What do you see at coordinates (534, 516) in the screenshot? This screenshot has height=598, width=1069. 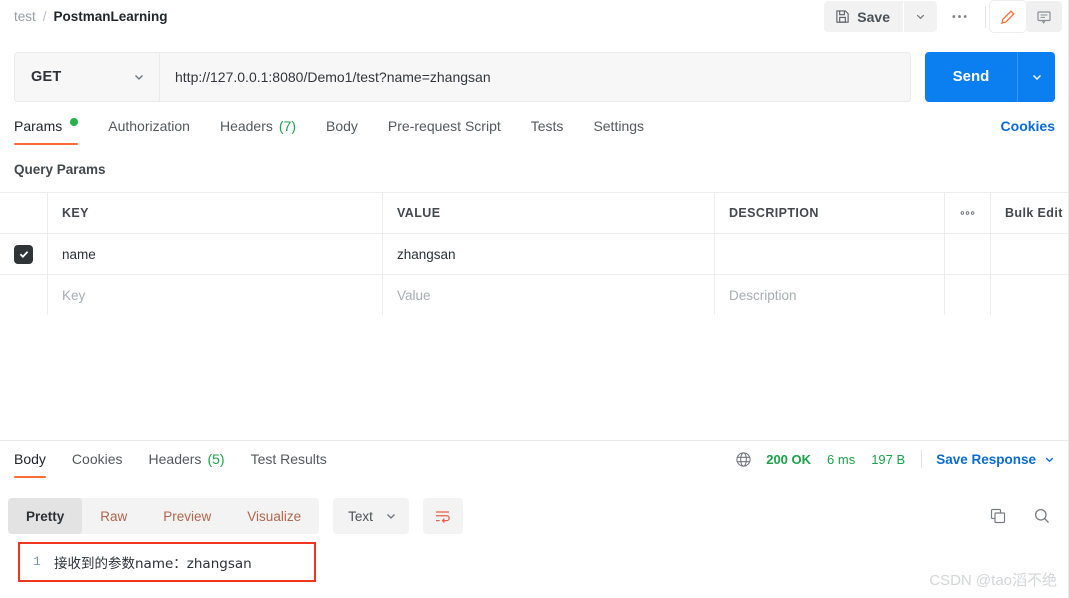 I see `response-body-toolbar: Pretty Raw Preview Visualize Text` at bounding box center [534, 516].